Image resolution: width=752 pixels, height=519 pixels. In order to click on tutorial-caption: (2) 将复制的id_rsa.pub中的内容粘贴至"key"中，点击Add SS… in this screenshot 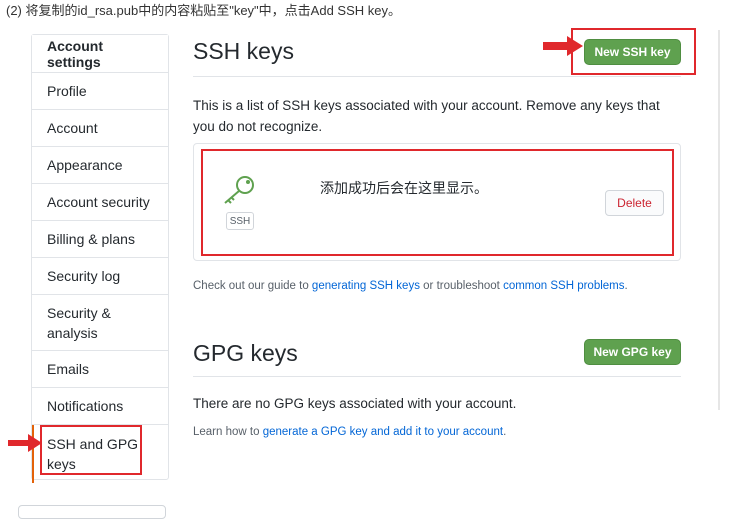, I will do `click(203, 10)`.